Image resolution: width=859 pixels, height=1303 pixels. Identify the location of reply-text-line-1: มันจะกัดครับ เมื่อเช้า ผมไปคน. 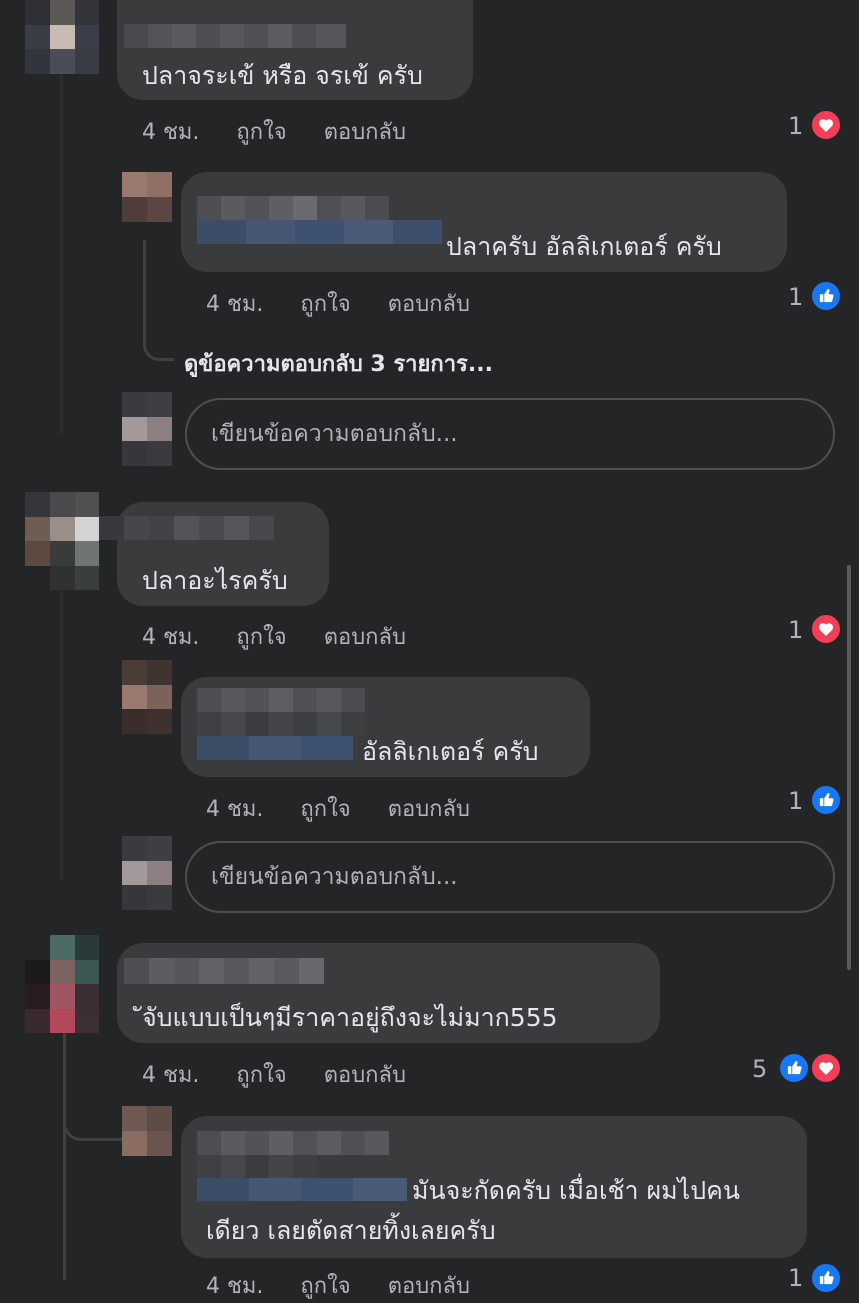
(576, 1190).